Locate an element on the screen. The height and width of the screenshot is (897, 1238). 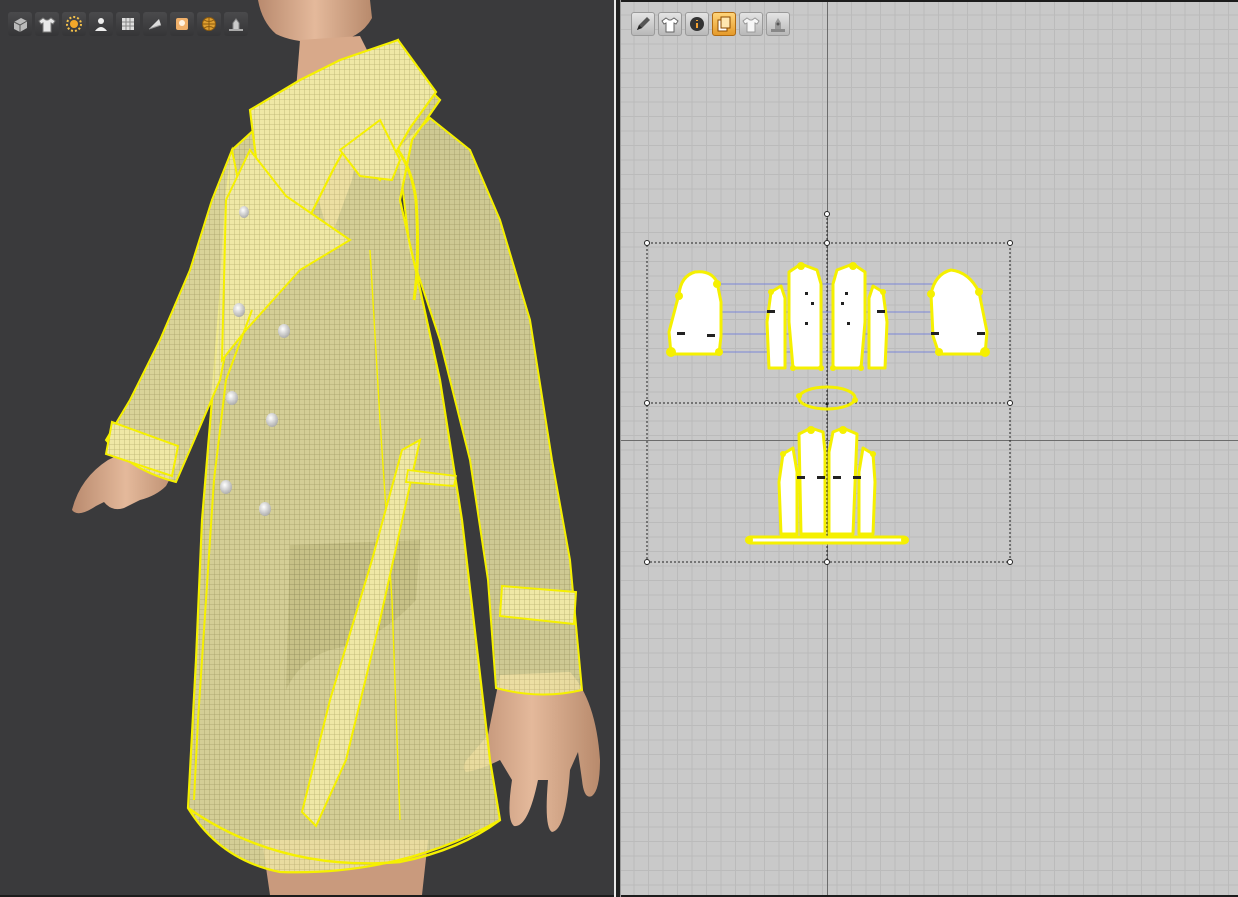
avatar-icon is located at coordinates (101, 24).